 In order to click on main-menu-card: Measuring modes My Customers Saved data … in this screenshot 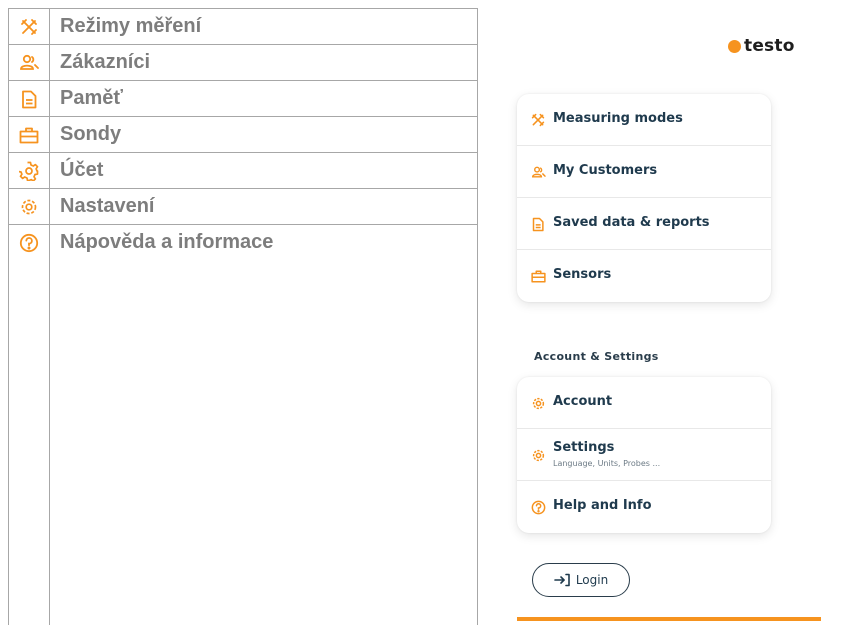, I will do `click(644, 198)`.